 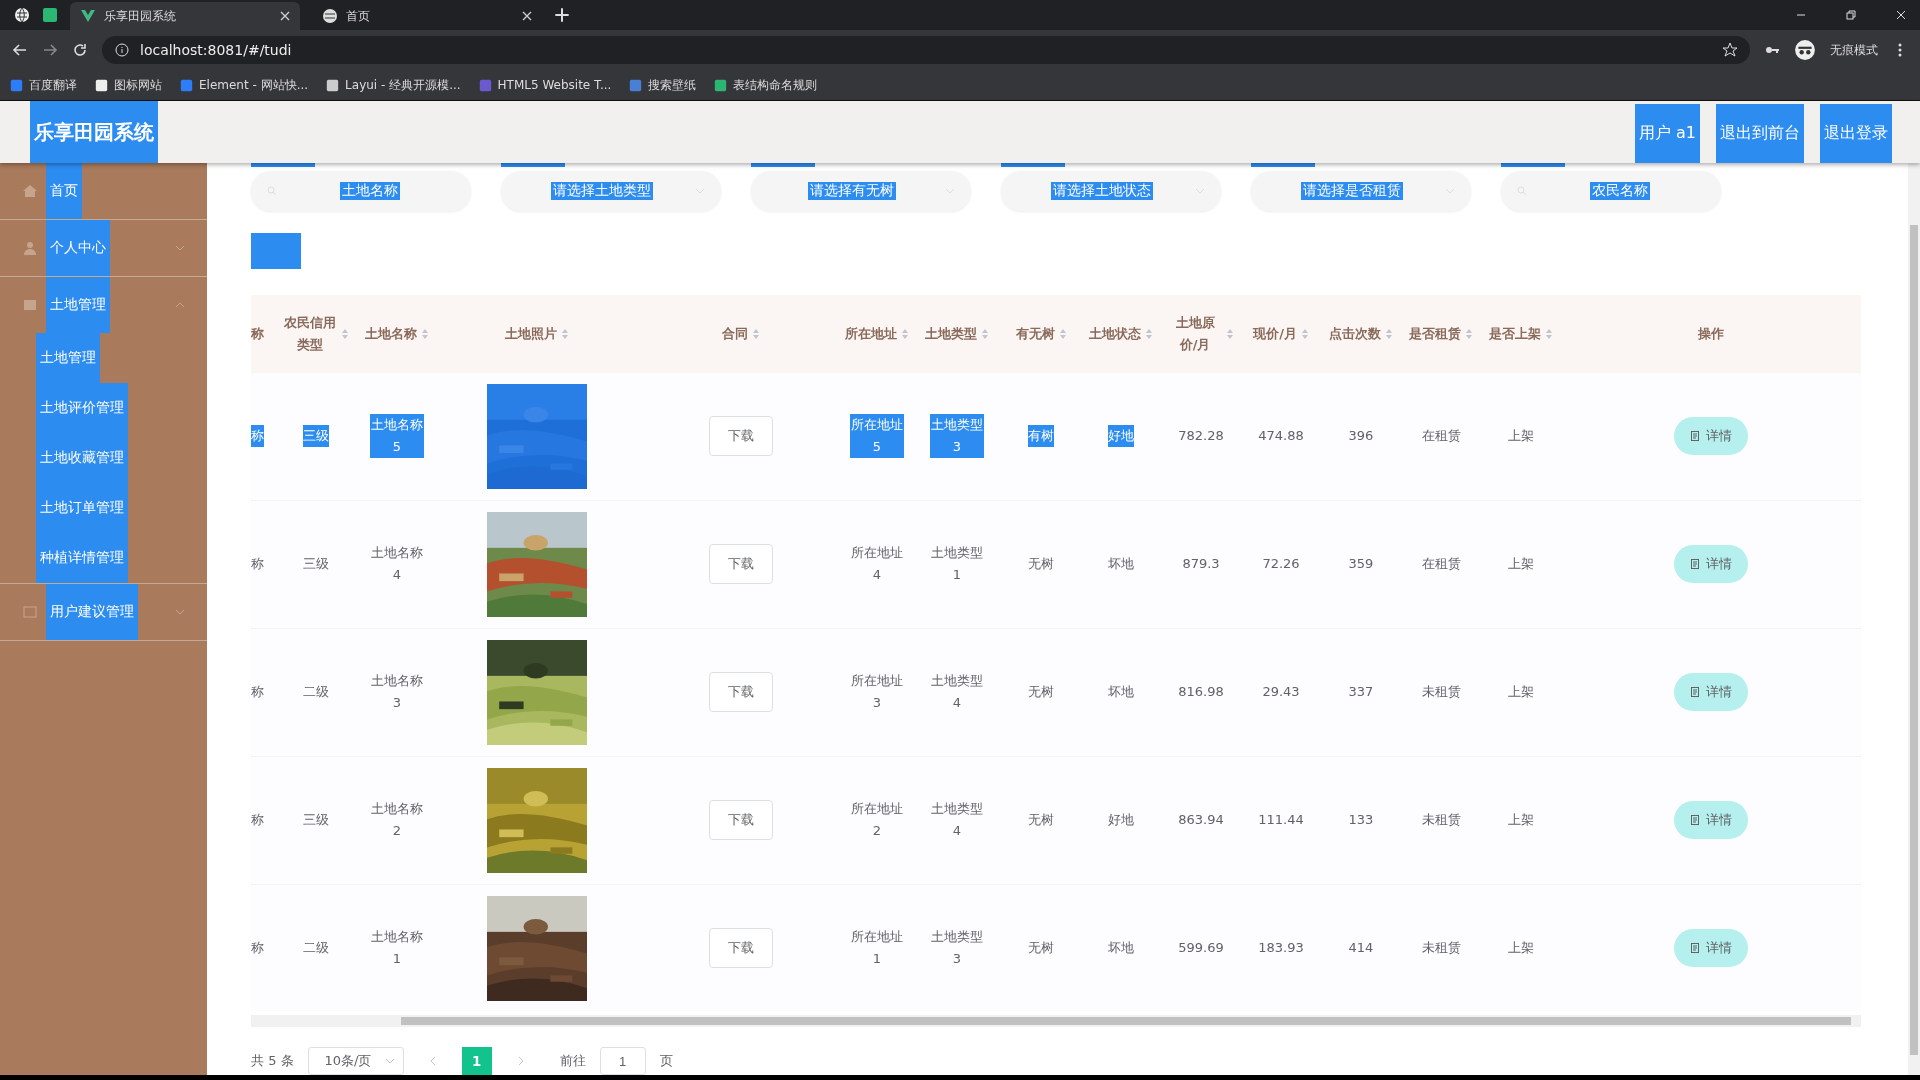 I want to click on table-cell-text: 183.93, so click(x=1281, y=948).